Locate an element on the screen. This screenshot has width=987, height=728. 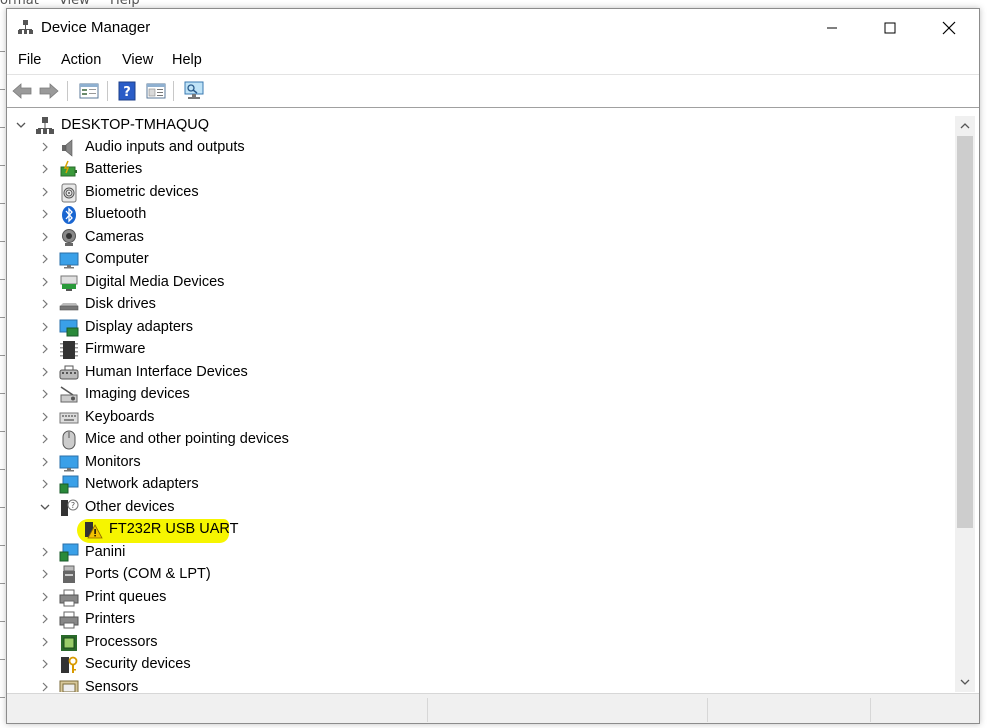
tree-item-label: Biometric devices is located at coordinates (142, 192).